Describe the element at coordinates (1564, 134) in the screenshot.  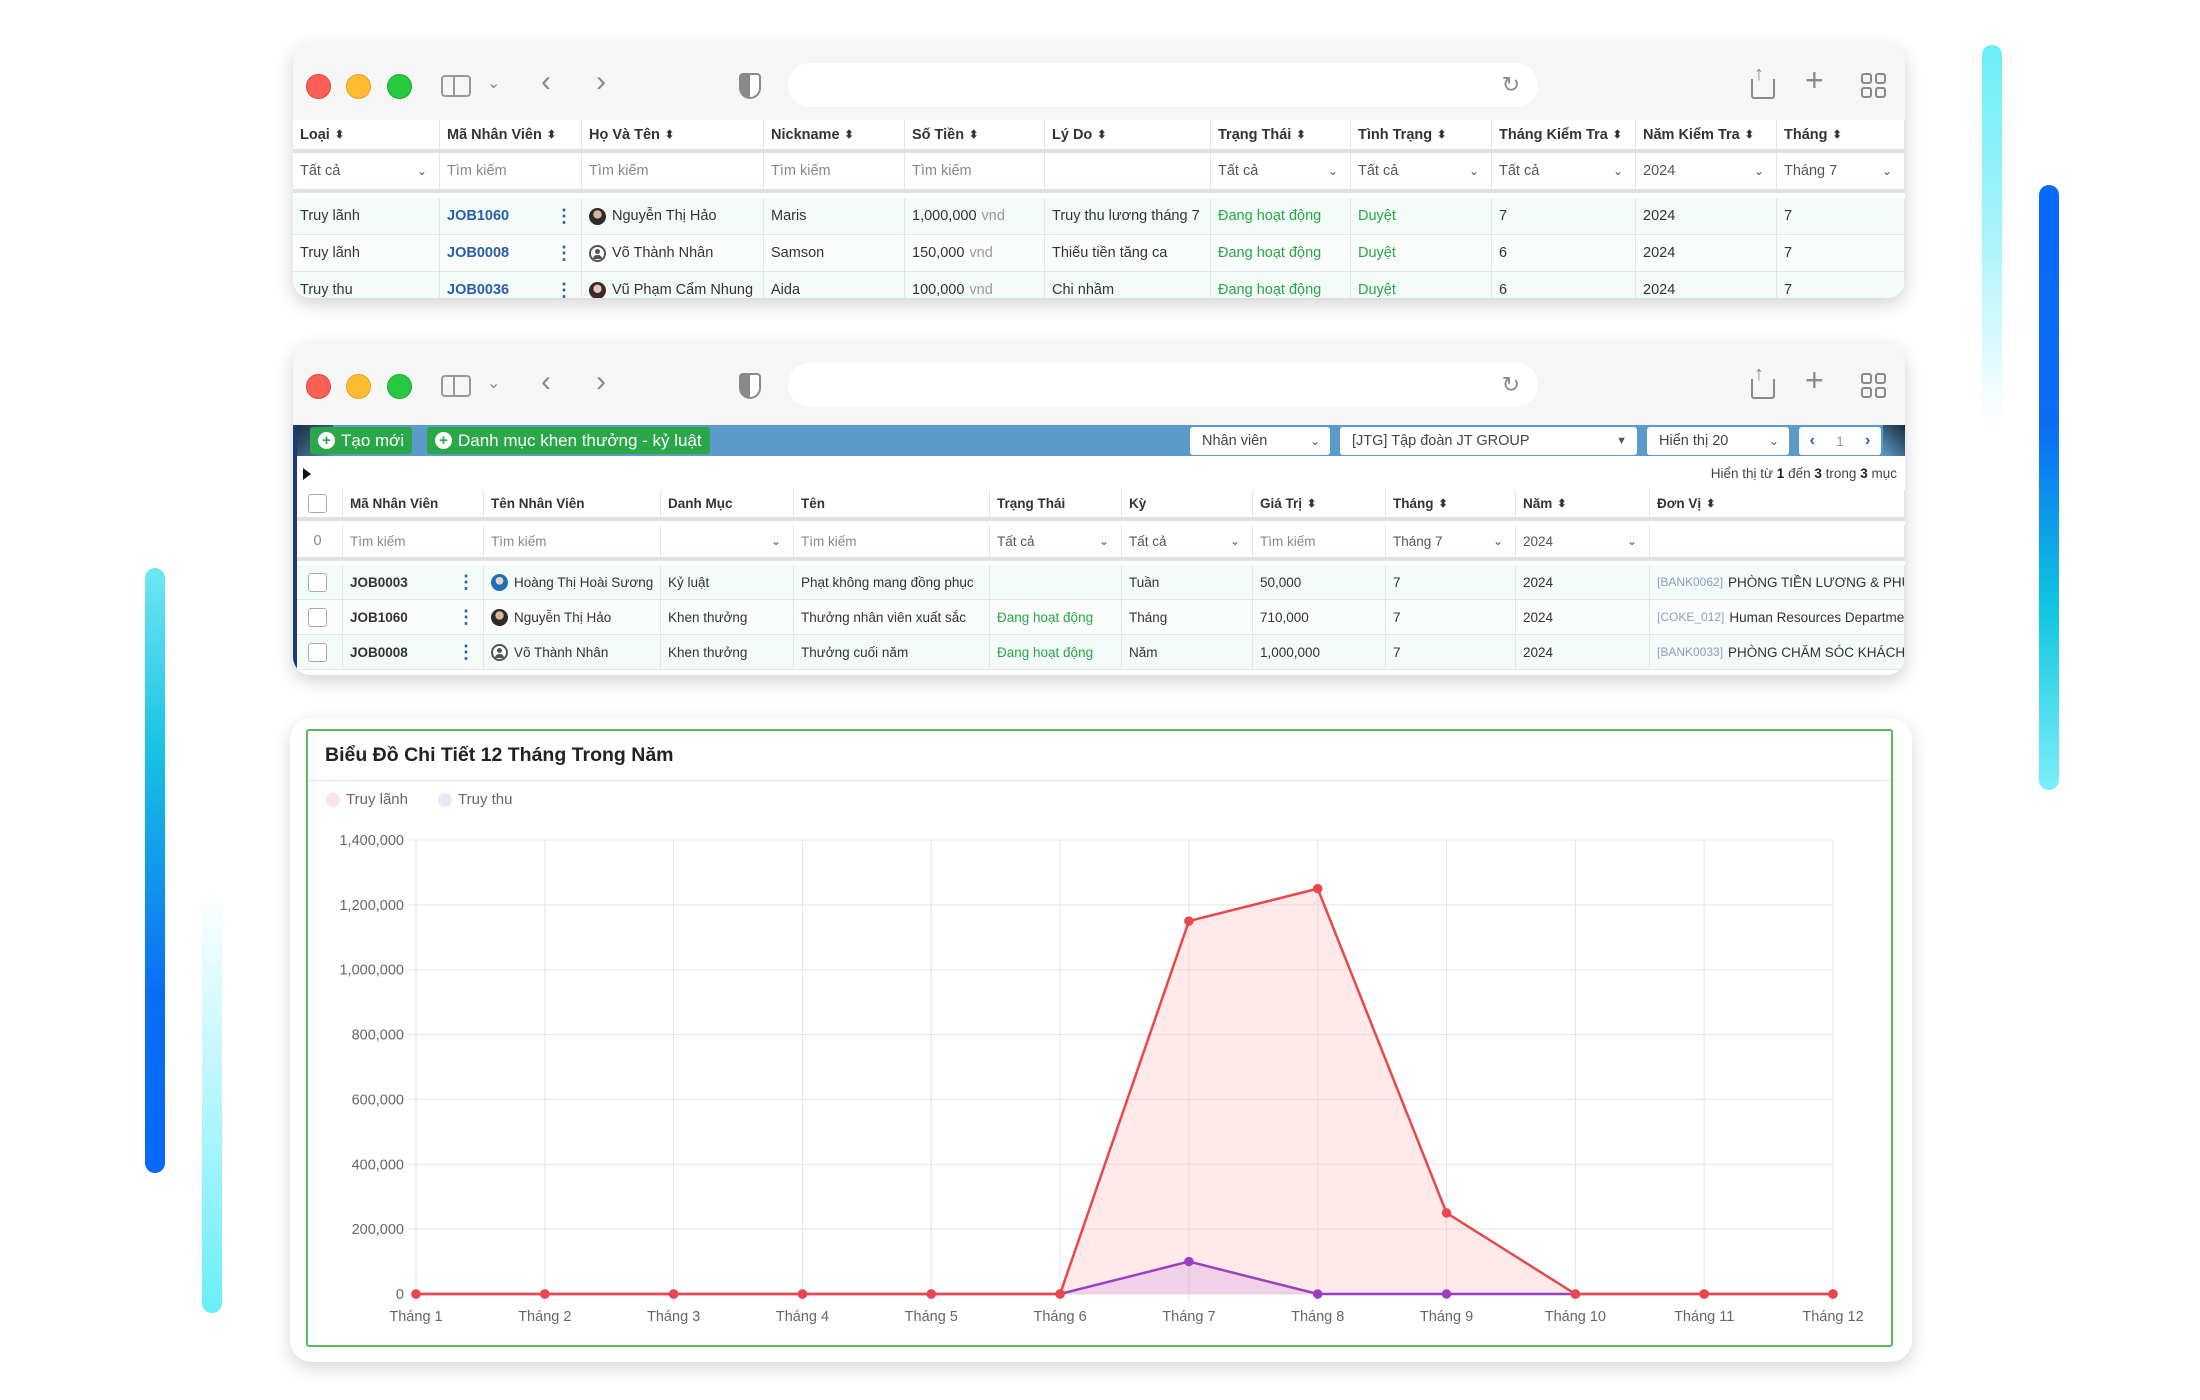
I see `column-header: Tháng Kiểm Tra ⬍` at that location.